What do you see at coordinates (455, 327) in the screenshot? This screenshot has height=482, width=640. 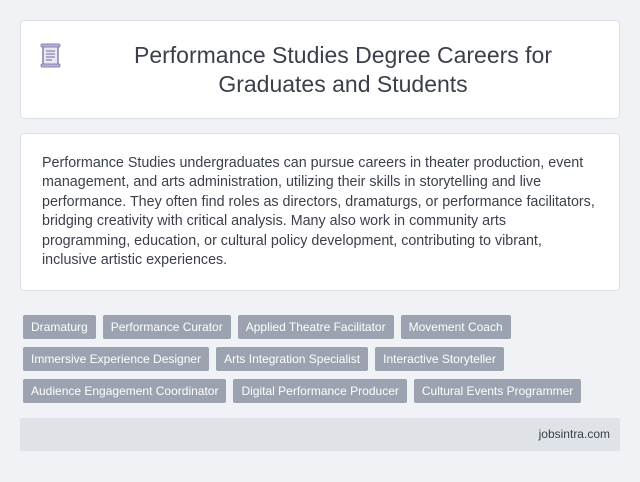 I see `tag-movement-coach: Movement Coach` at bounding box center [455, 327].